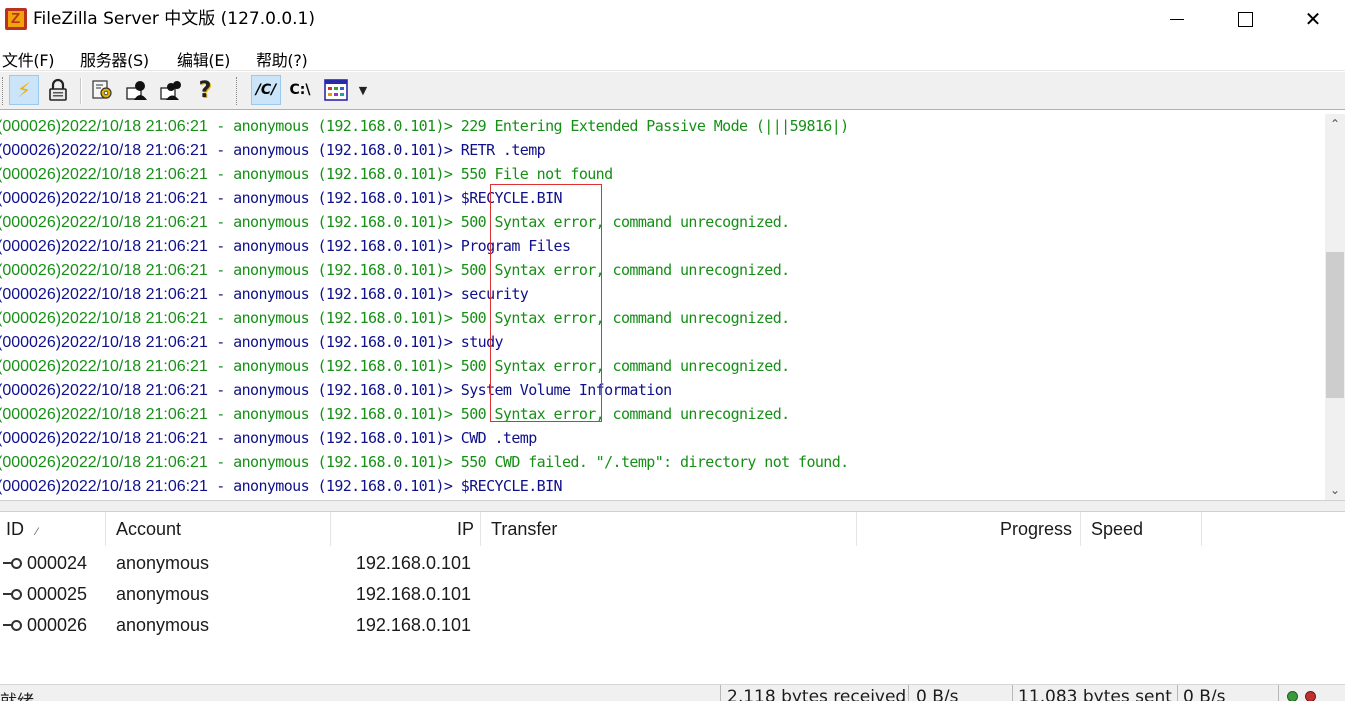 The width and height of the screenshot is (1345, 701). What do you see at coordinates (3, 91) in the screenshot?
I see `toolbar-grip` at bounding box center [3, 91].